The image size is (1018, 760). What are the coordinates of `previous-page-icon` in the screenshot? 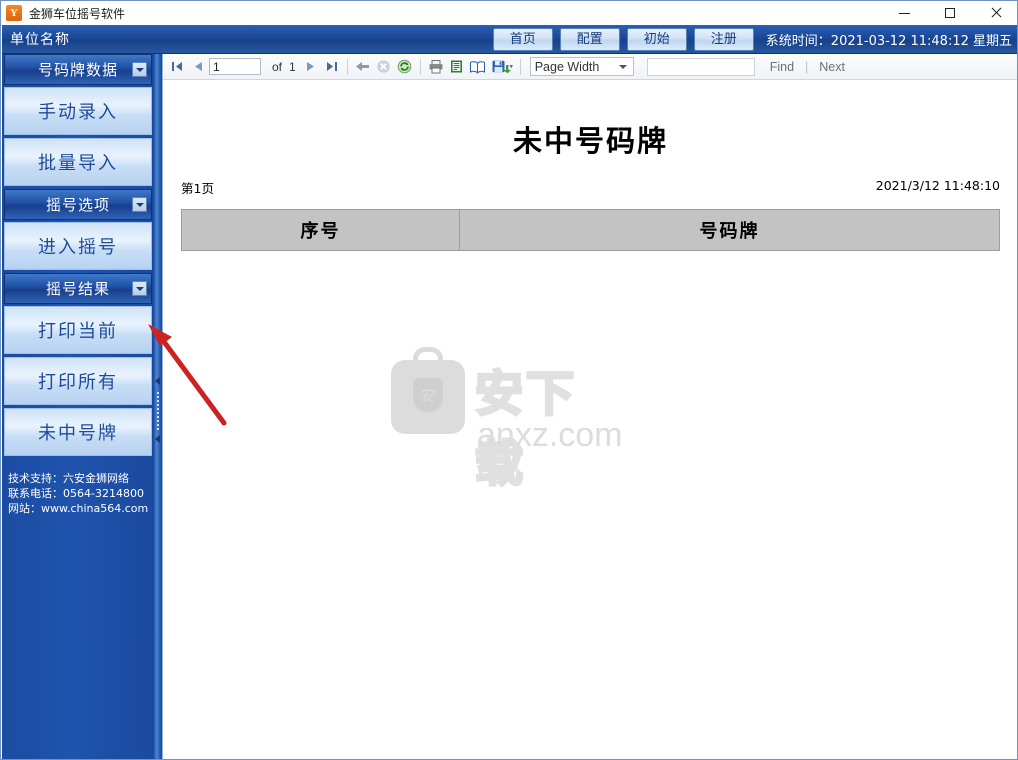 It's located at (198, 66).